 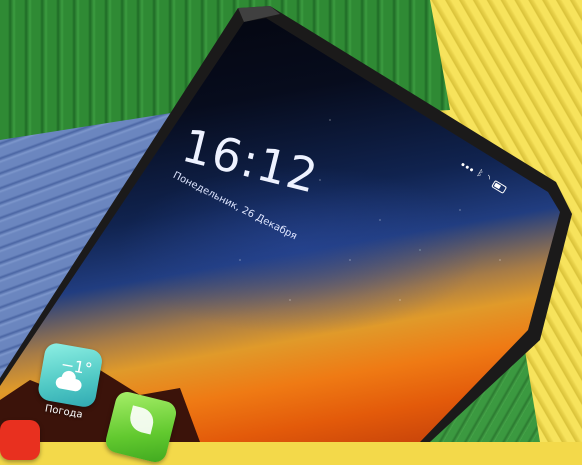 I want to click on weather-app-icon: −1°, so click(x=70, y=375).